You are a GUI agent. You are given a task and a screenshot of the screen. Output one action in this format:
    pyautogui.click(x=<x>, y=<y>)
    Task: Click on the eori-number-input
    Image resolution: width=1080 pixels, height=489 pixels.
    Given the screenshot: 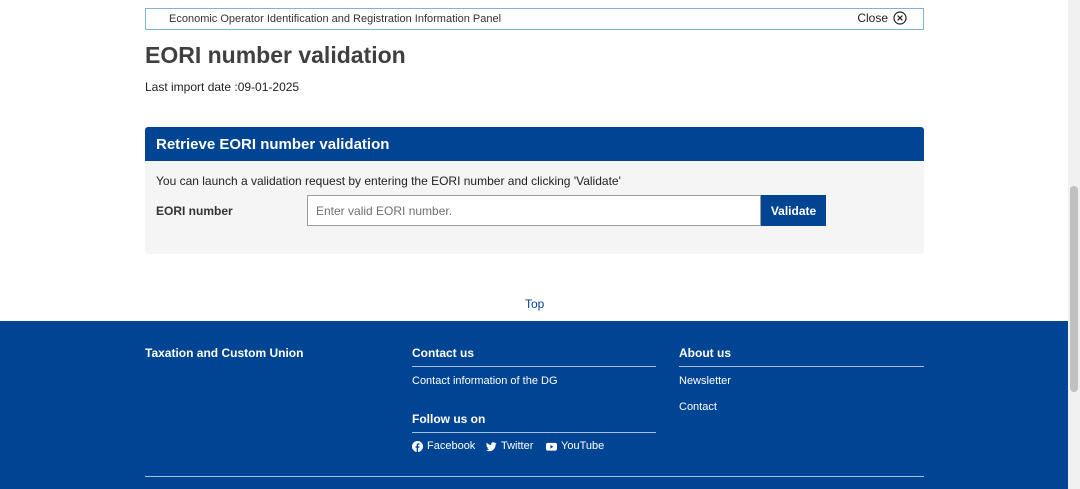 What is the action you would take?
    pyautogui.click(x=534, y=210)
    